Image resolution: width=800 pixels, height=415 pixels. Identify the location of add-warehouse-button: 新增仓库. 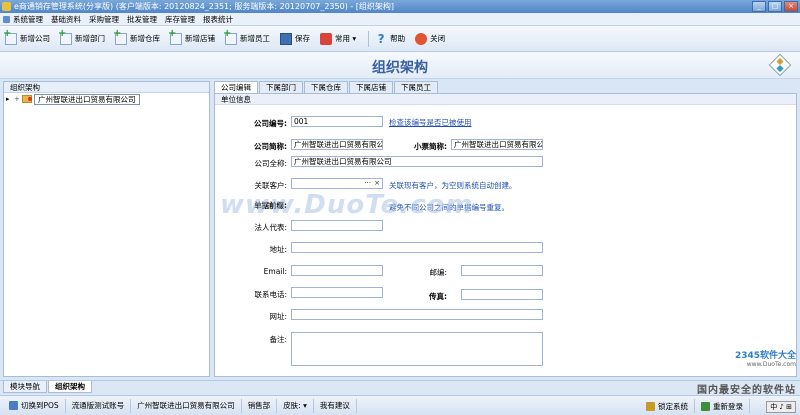
(137, 38).